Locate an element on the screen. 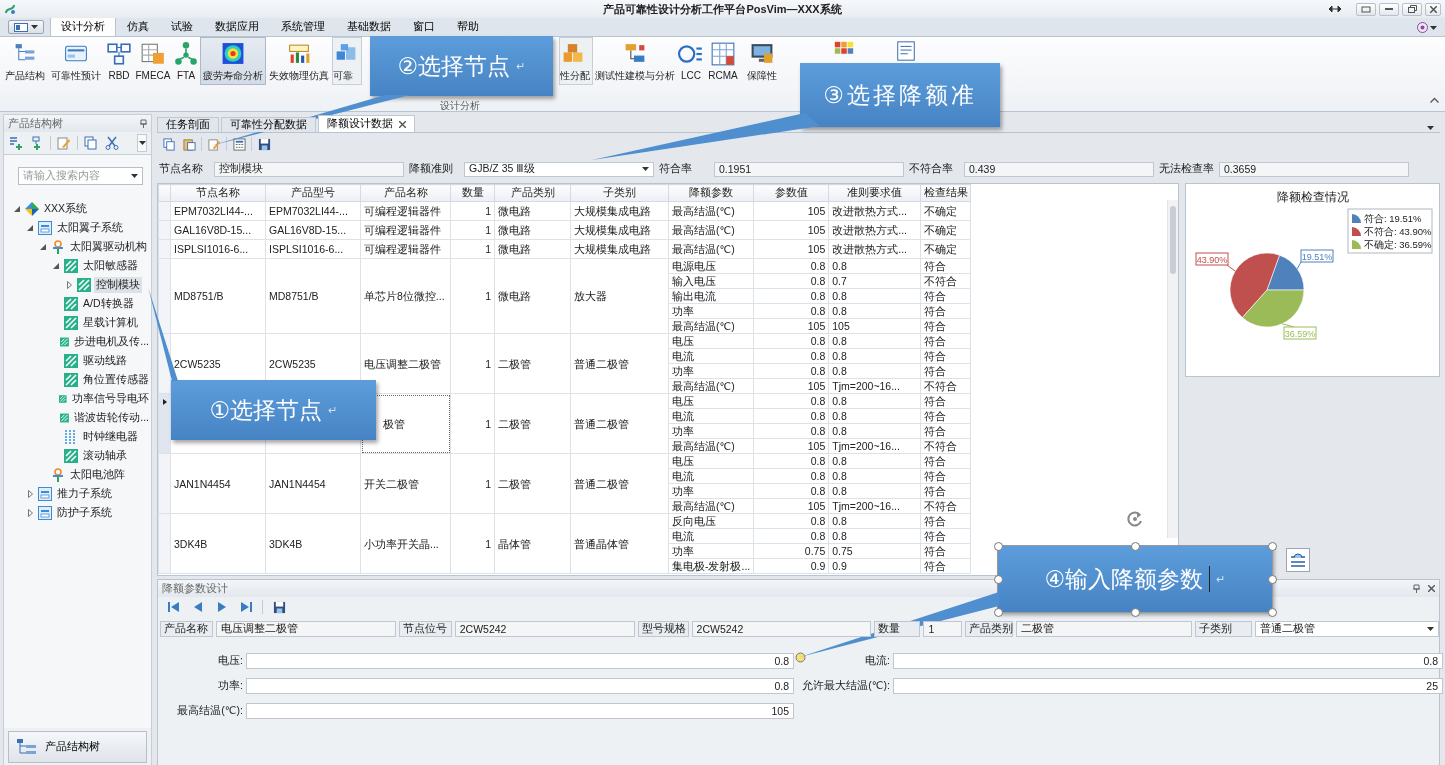  filter-field: 0.1951 is located at coordinates (809, 169).